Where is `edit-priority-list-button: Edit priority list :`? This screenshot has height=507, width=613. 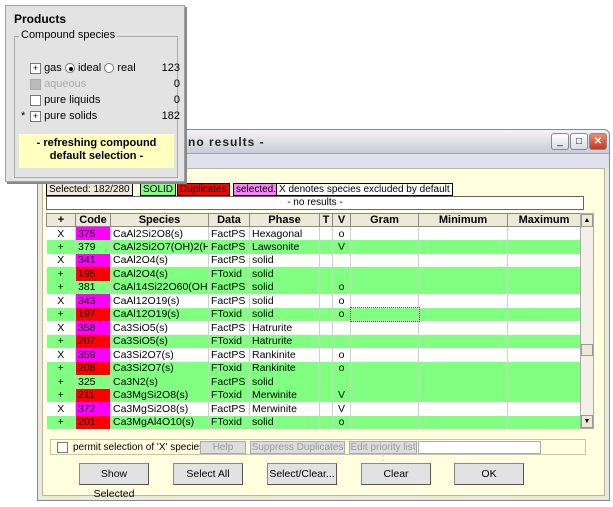 edit-priority-list-button: Edit priority list : is located at coordinates (383, 452).